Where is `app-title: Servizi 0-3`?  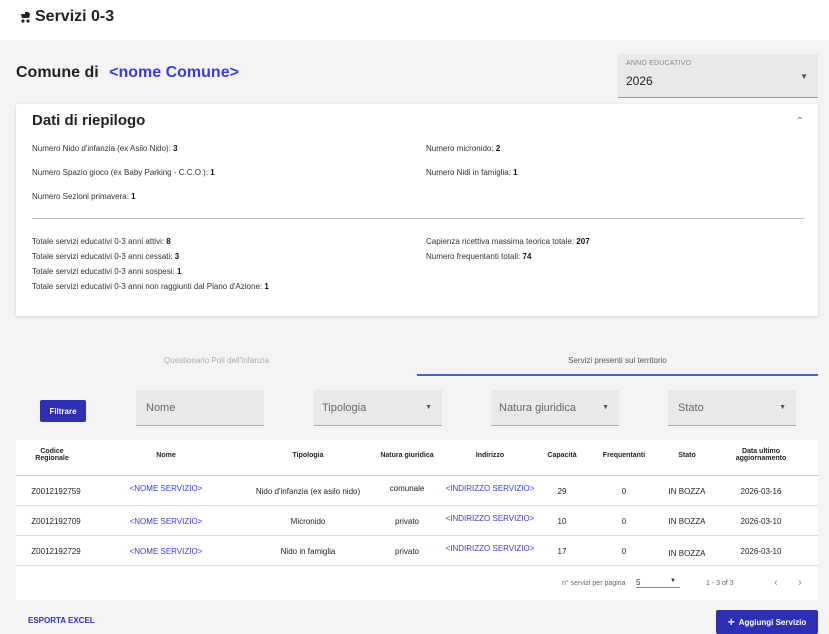 app-title: Servizi 0-3 is located at coordinates (66, 17).